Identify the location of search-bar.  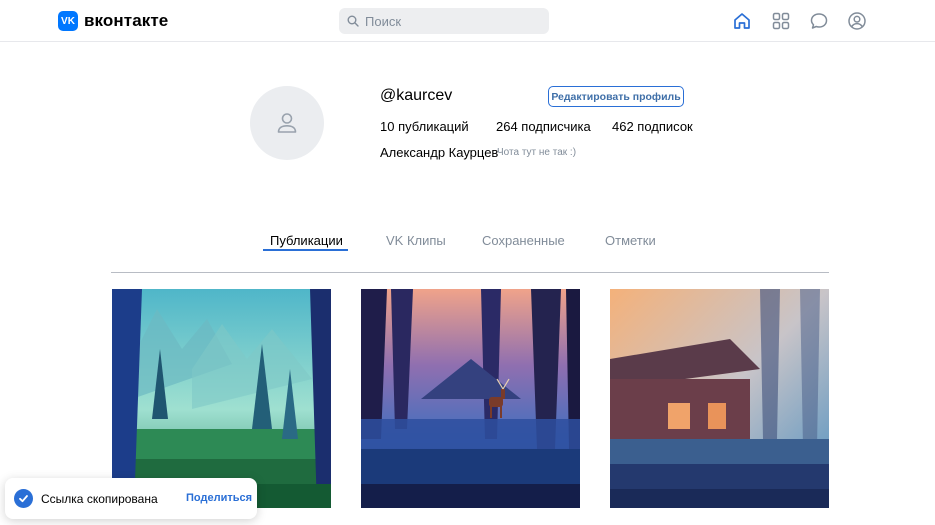
(444, 21).